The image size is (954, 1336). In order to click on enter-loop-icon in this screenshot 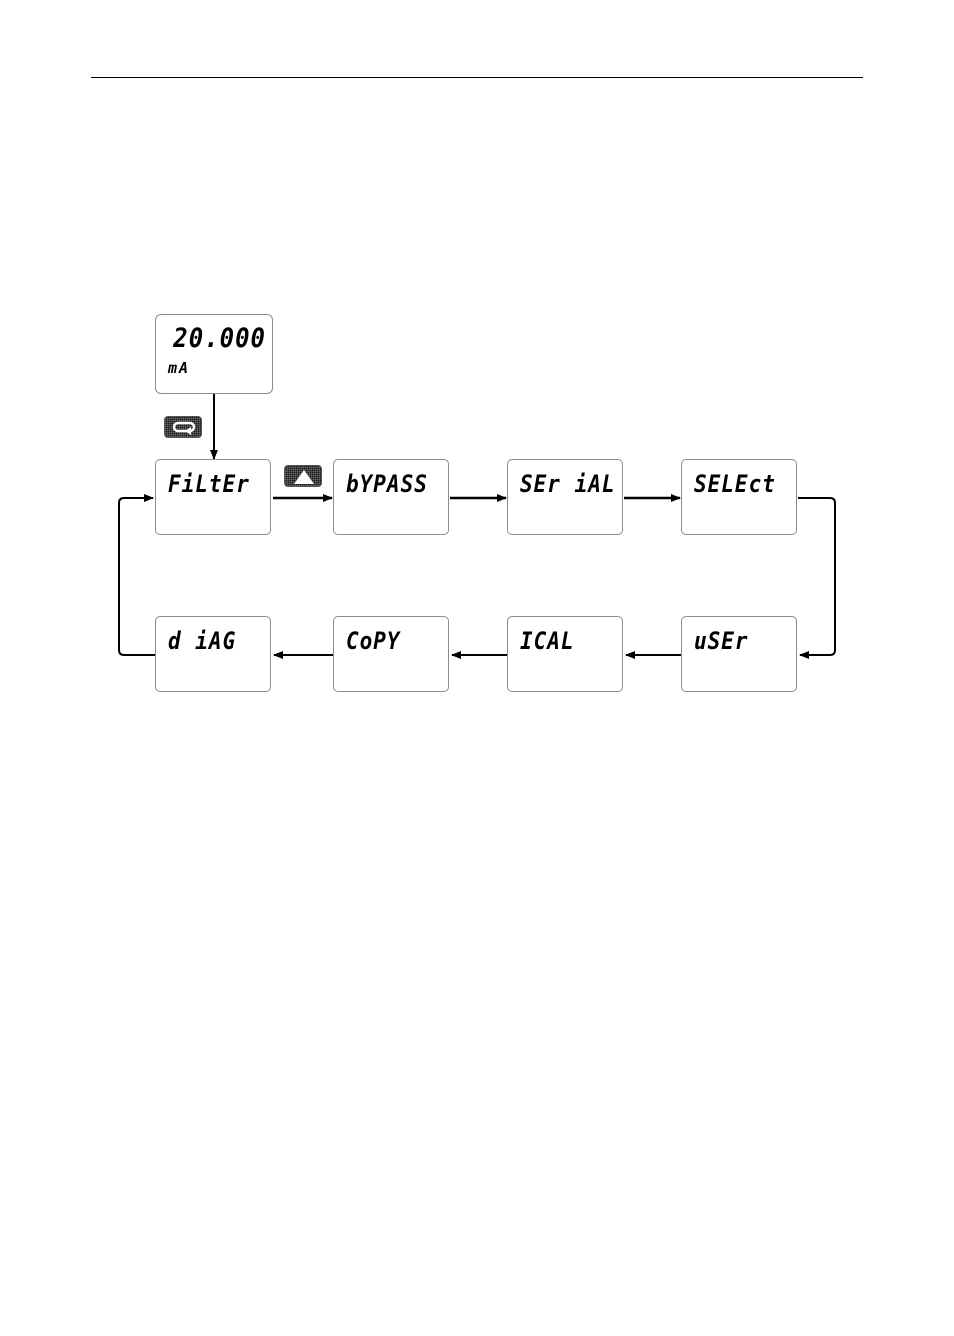, I will do `click(184, 428)`.